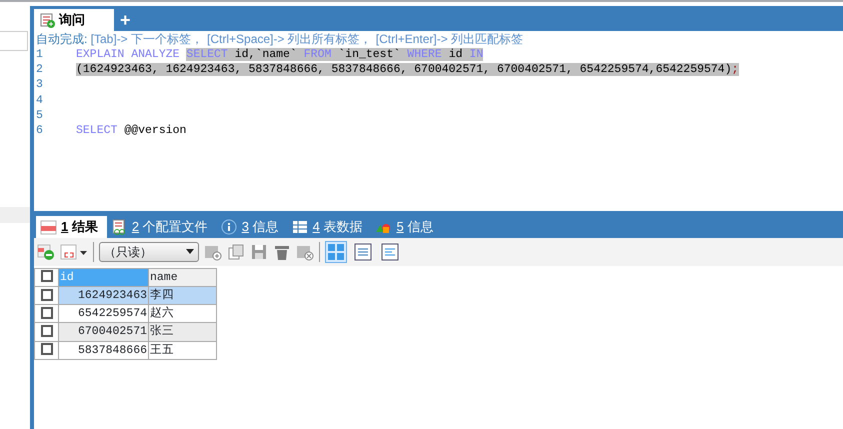  Describe the element at coordinates (182, 277) in the screenshot. I see `column-header: name` at that location.